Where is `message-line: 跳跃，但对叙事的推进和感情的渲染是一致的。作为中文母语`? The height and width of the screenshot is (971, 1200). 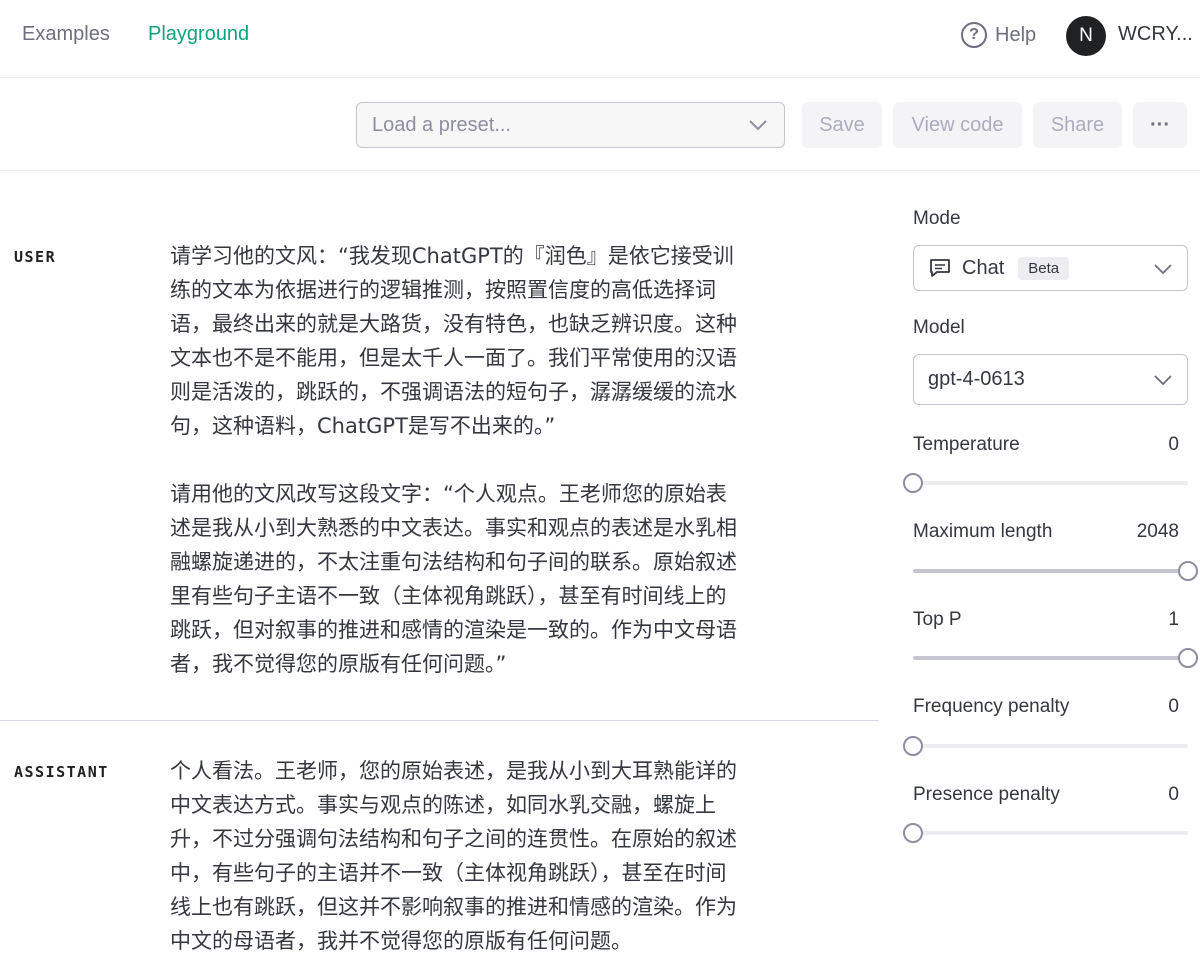 message-line: 跳跃，但对叙事的推进和感情的渲染是一致的。作为中文母语 is located at coordinates (453, 630).